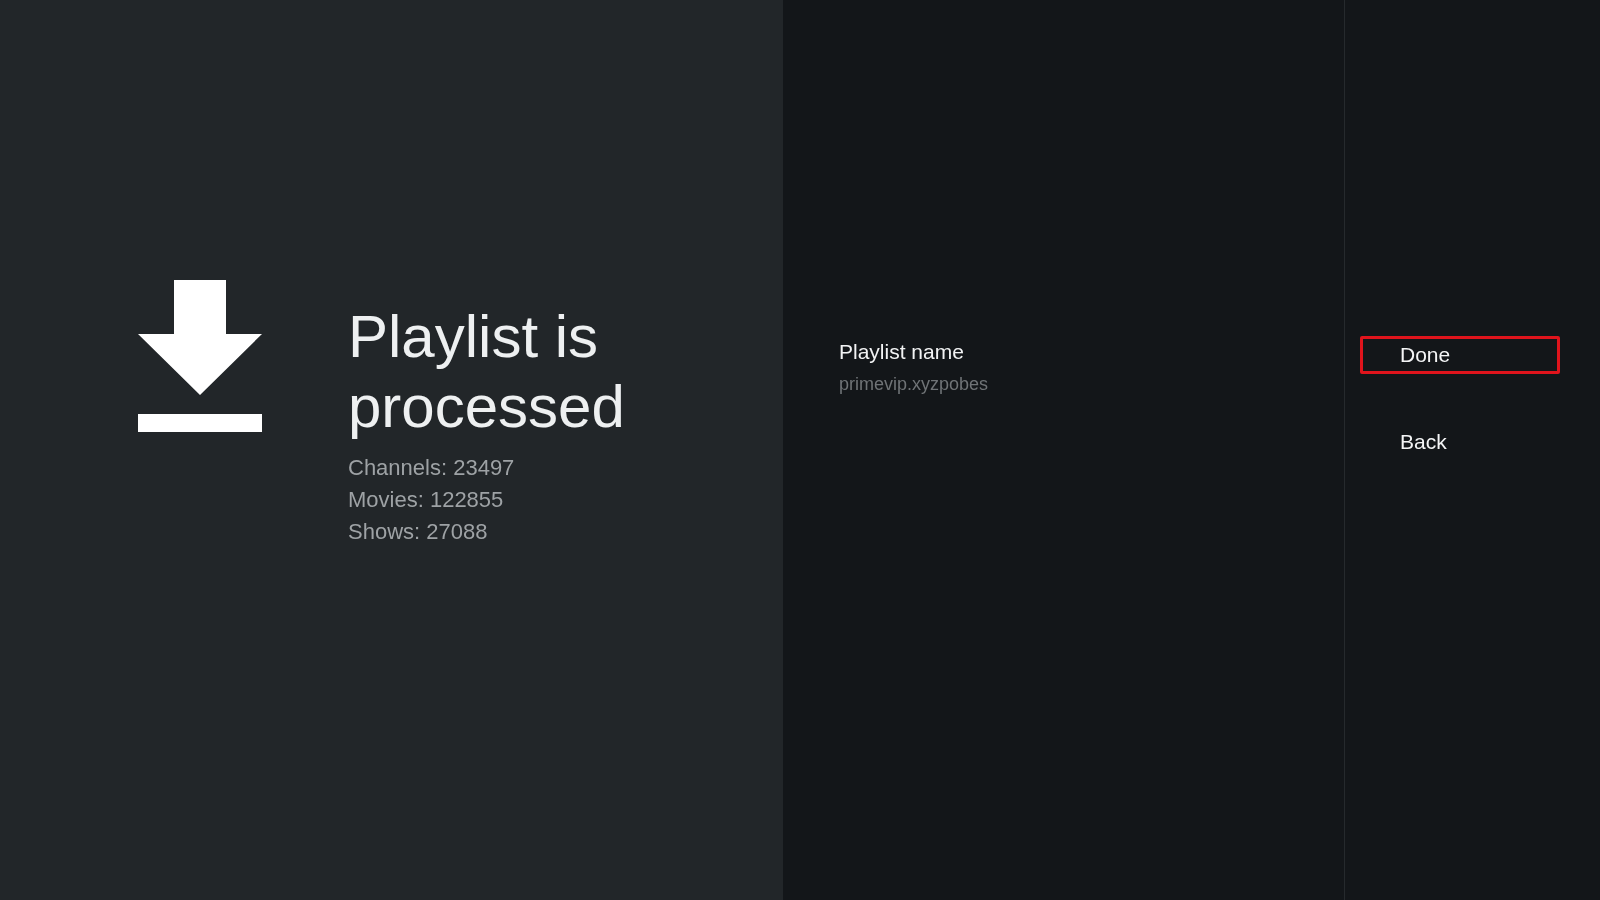 The height and width of the screenshot is (900, 1600). I want to click on stat-text: Shows: 27088, so click(418, 532).